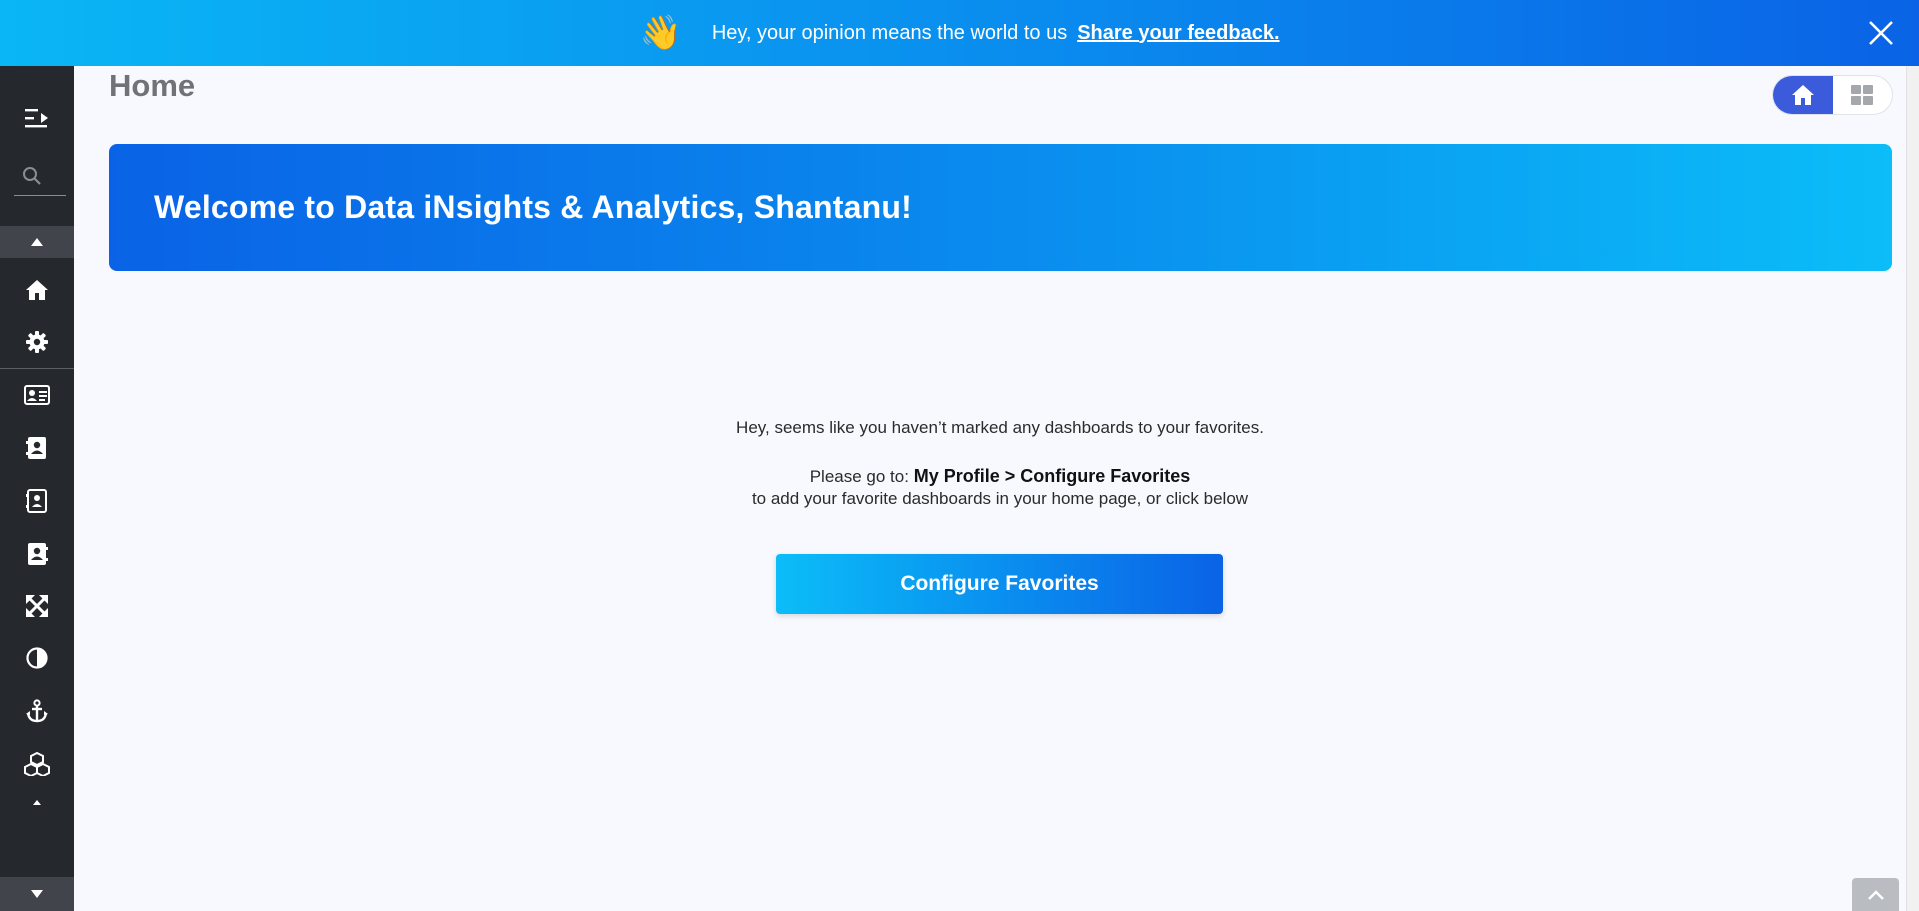  I want to click on sidebar-scroll-down-button, so click(37, 894).